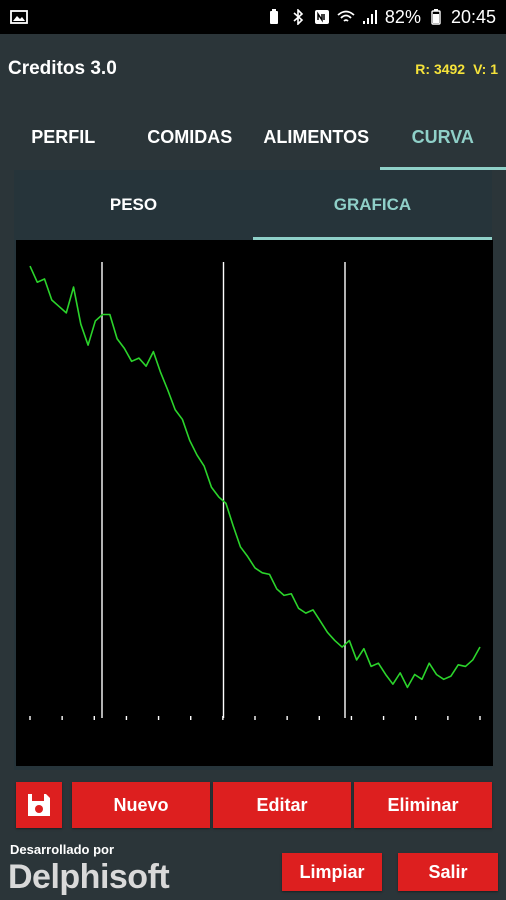  I want to click on tab-curva: CURVA, so click(442, 137).